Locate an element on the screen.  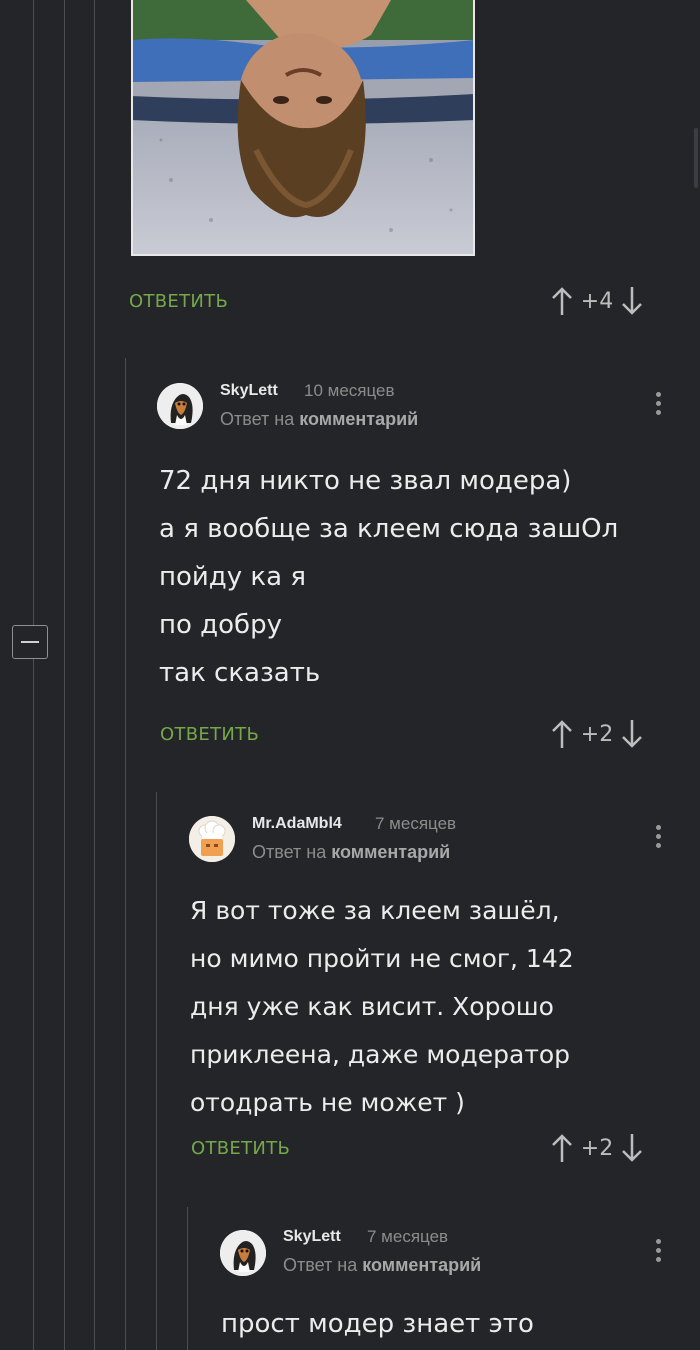
chef-avatar-icon is located at coordinates (212, 839).